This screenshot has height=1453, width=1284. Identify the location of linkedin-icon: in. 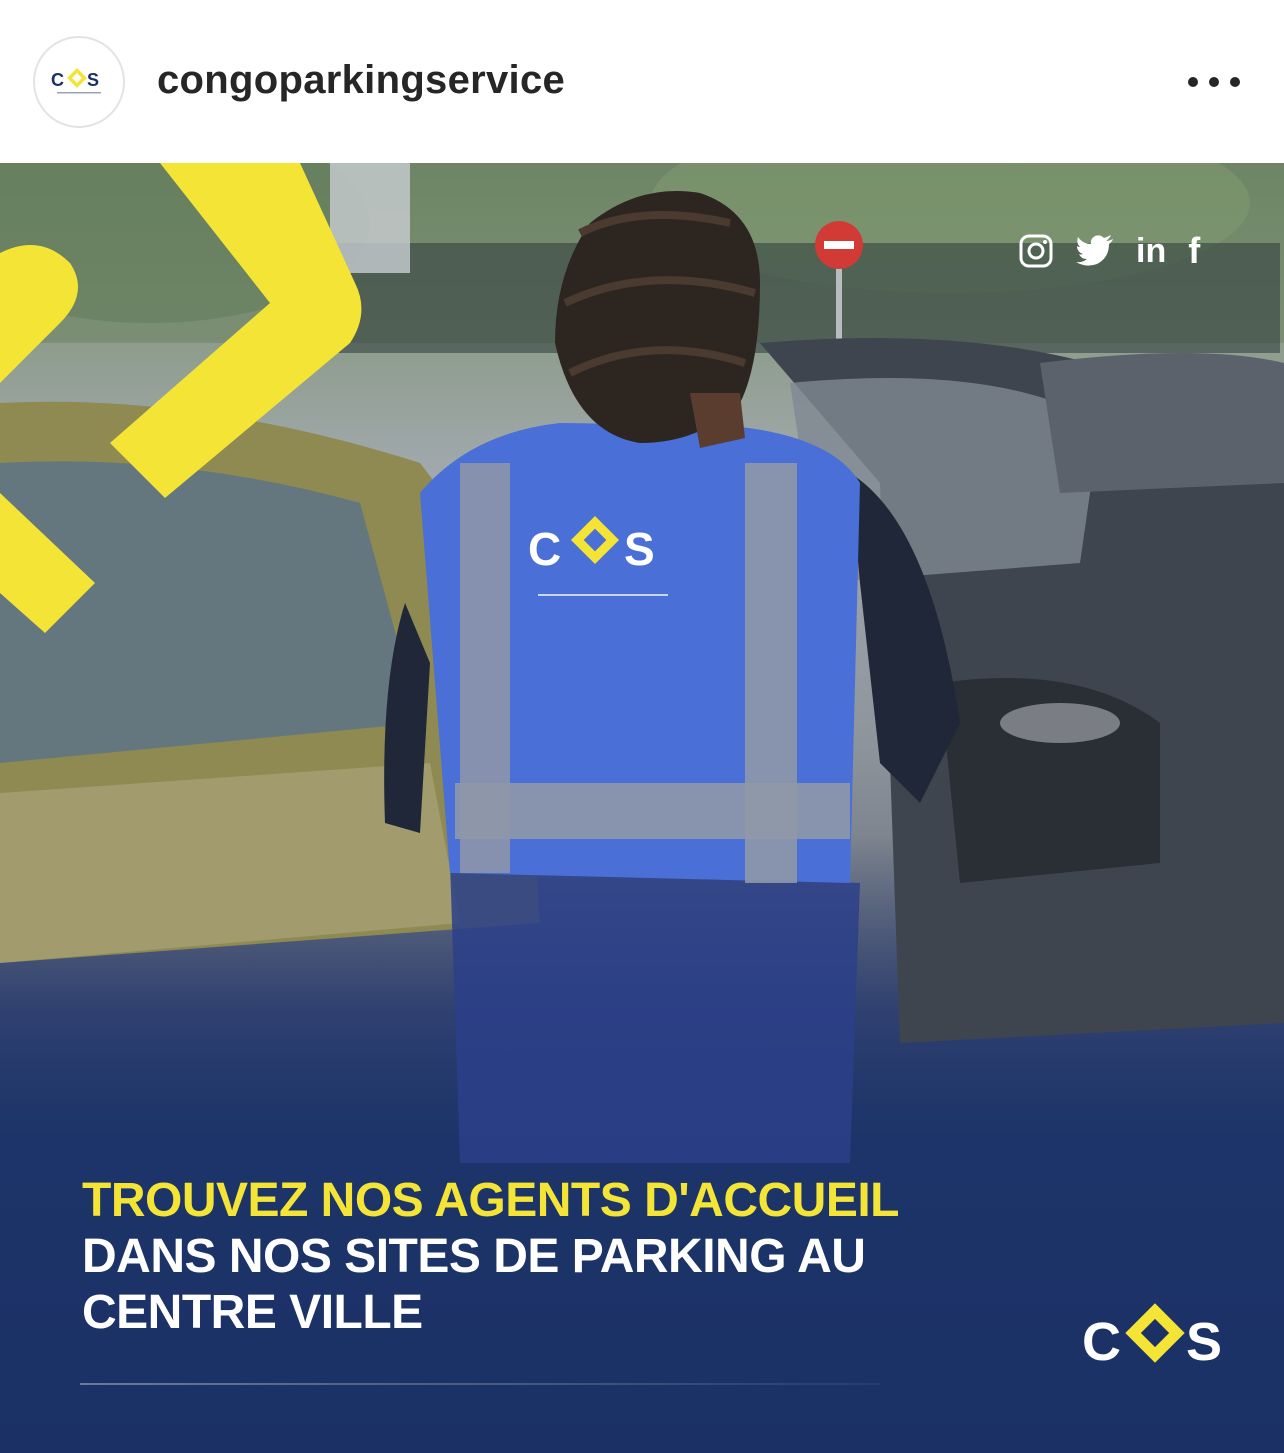
(1151, 251).